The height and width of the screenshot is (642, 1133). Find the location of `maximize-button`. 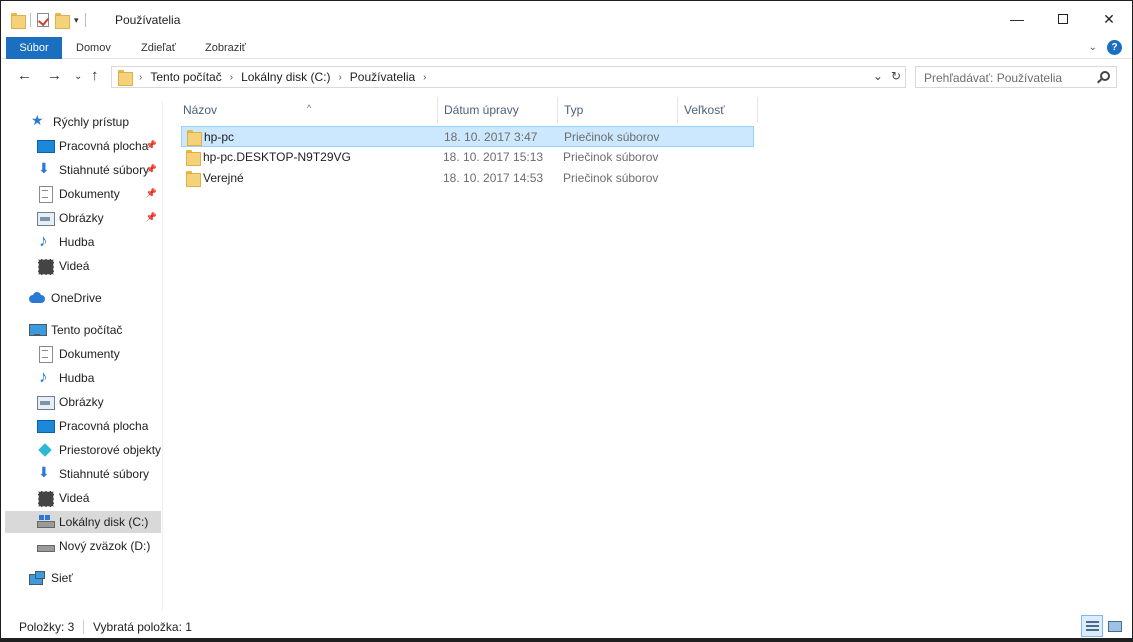

maximize-button is located at coordinates (1063, 19).